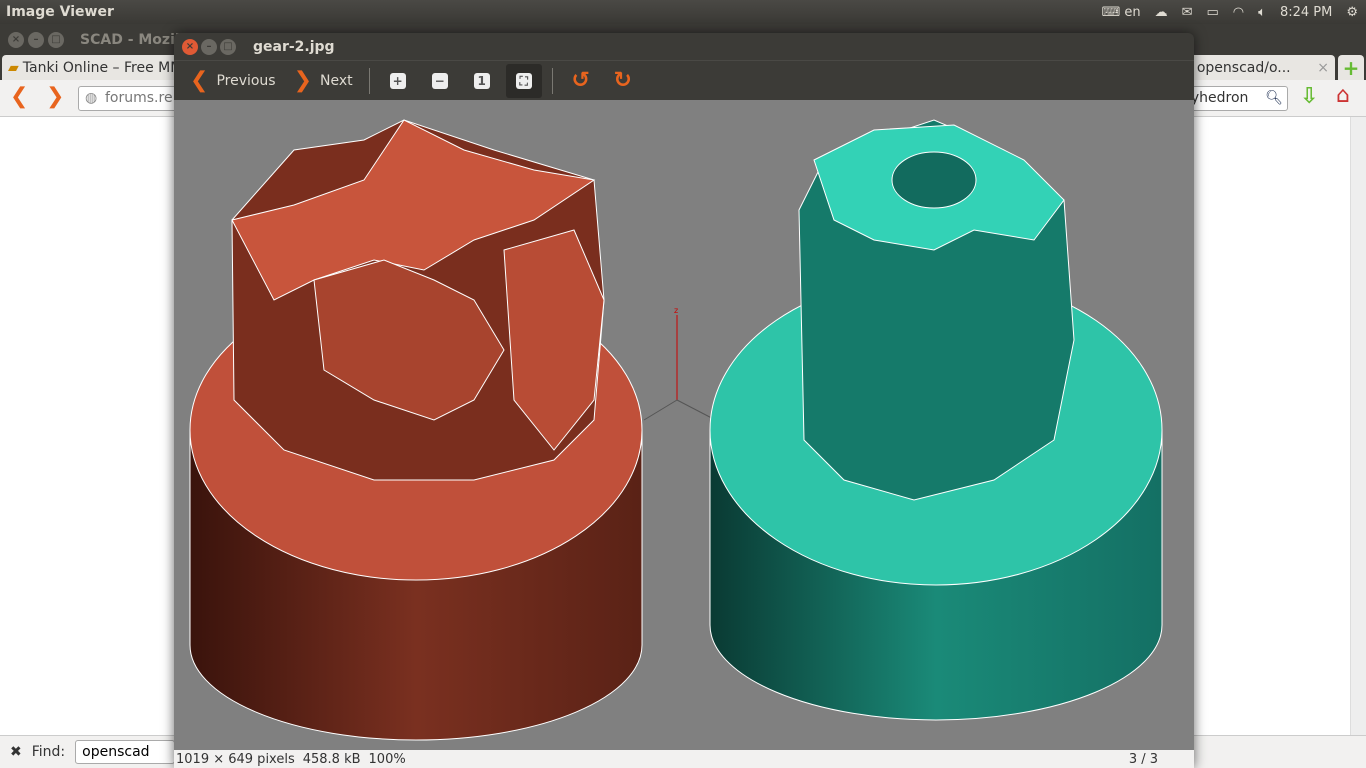 The image size is (1366, 768). Describe the element at coordinates (1238, 12) in the screenshot. I see `wifi-icon: ◠` at that location.